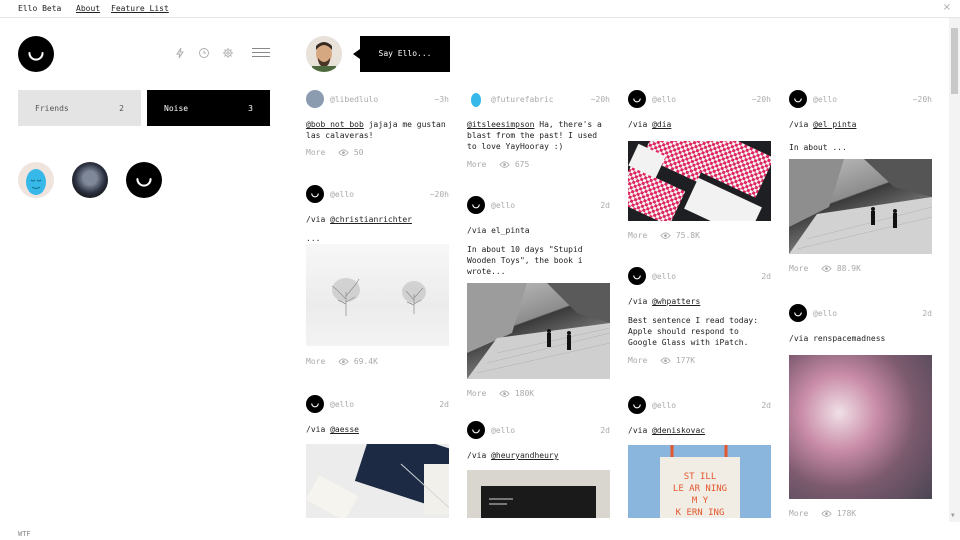  I want to click on view-count: 675, so click(522, 164).